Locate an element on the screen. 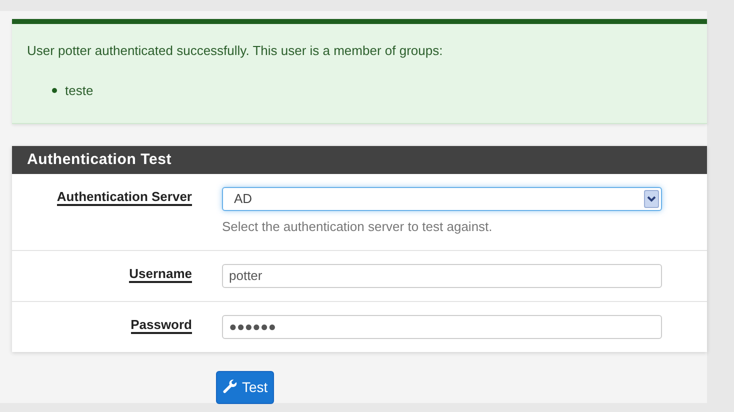 The width and height of the screenshot is (734, 412). field-label: Password is located at coordinates (161, 325).